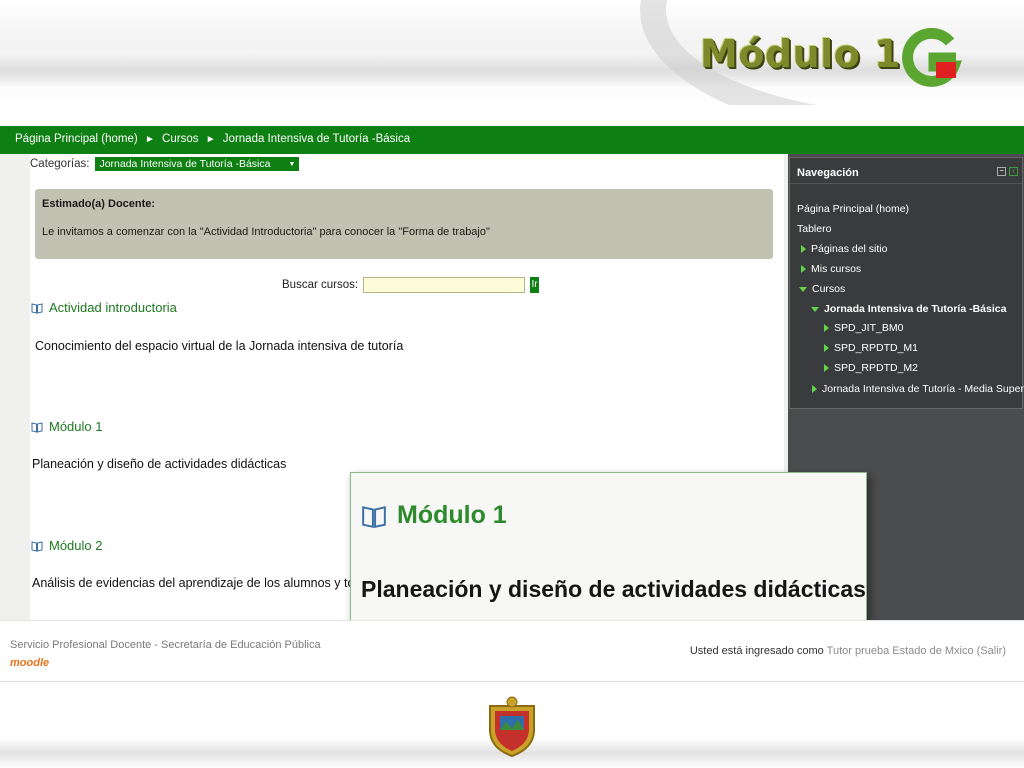  Describe the element at coordinates (900, 651) in the screenshot. I see `user-link: Tutor prueba Estado de Mxico` at that location.